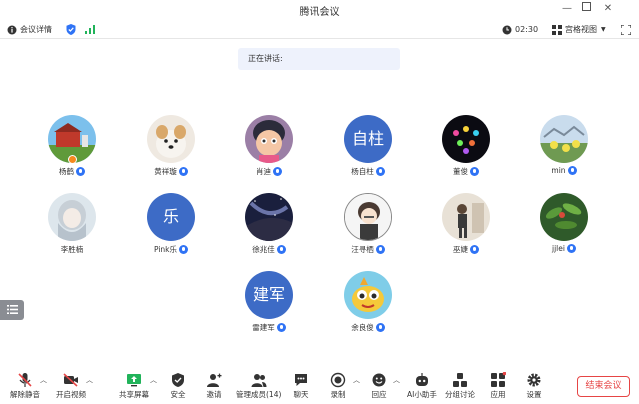 The height and width of the screenshot is (404, 639). Describe the element at coordinates (301, 380) in the screenshot. I see `chat-icon` at that location.